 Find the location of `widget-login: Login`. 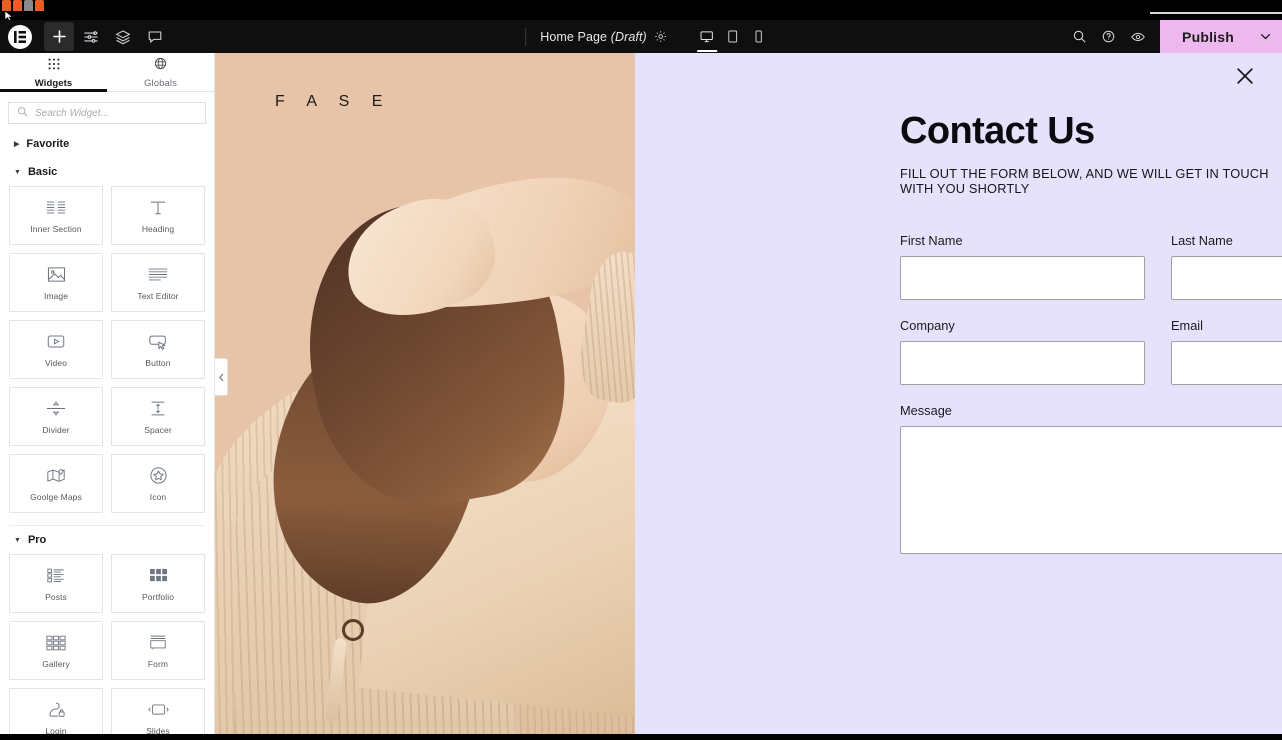

widget-login: Login is located at coordinates (56, 714).